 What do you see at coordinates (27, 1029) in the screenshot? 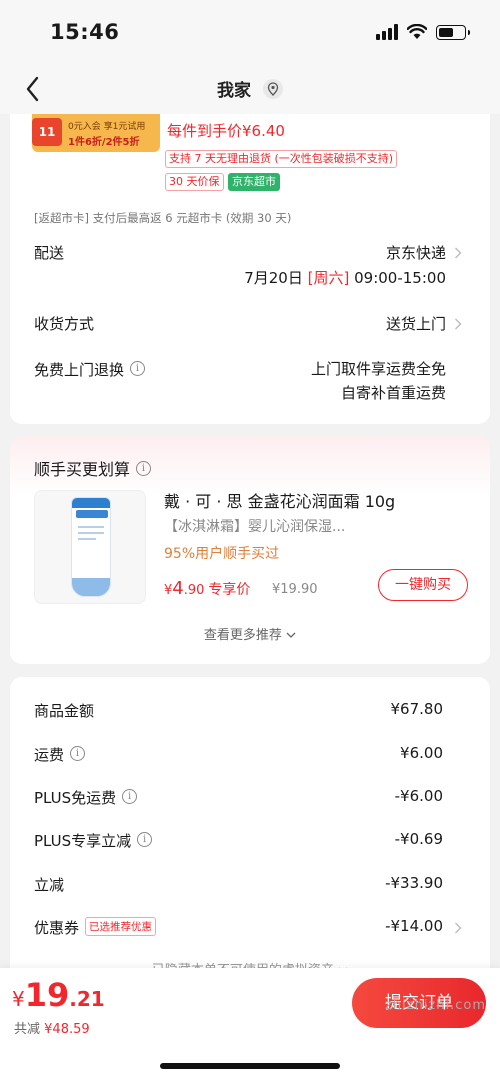
I see `saved-label: 共减` at bounding box center [27, 1029].